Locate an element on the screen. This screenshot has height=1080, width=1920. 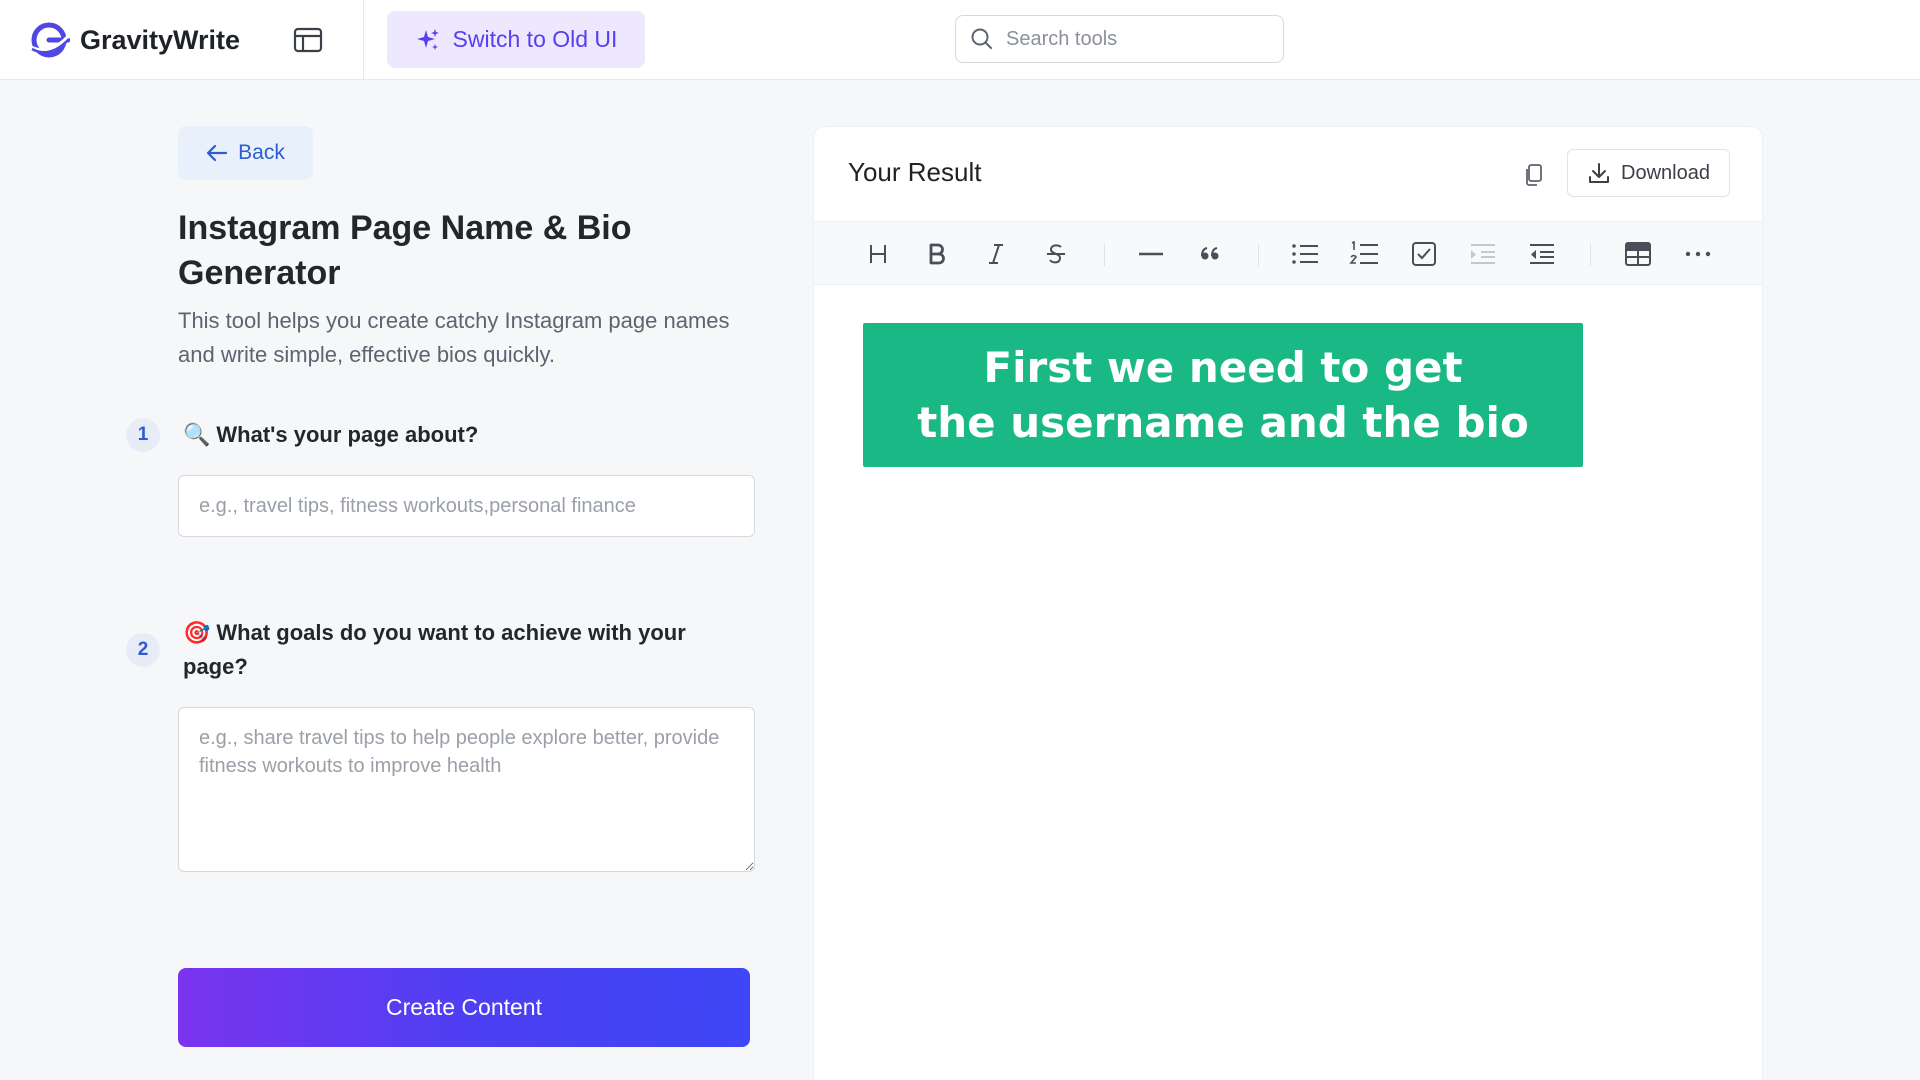
bullet-list-button is located at coordinates (1305, 254).